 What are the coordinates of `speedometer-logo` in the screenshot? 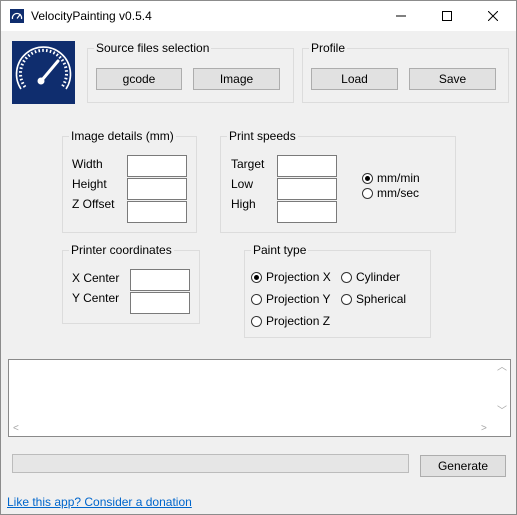 It's located at (43, 72).